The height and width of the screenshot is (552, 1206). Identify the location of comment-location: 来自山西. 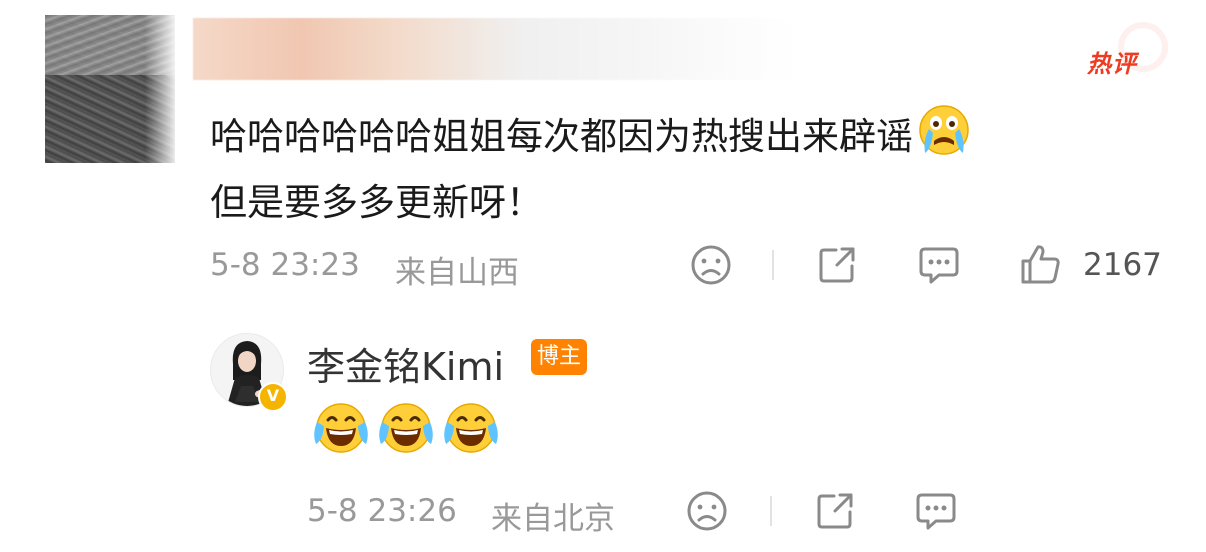
(457, 273).